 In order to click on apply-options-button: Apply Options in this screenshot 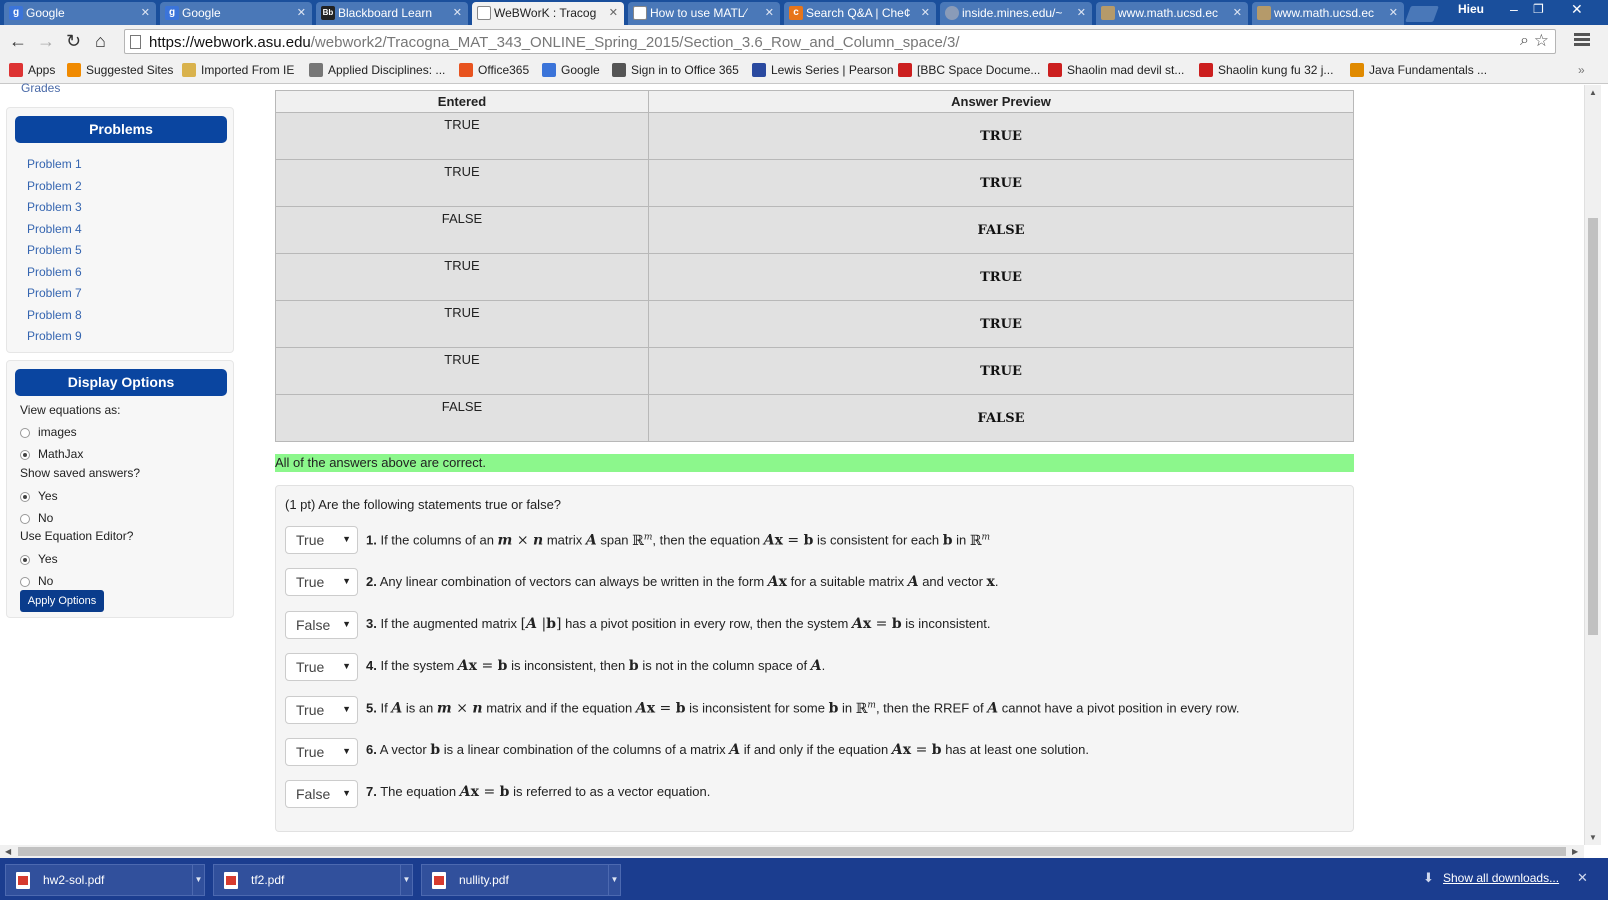, I will do `click(62, 601)`.